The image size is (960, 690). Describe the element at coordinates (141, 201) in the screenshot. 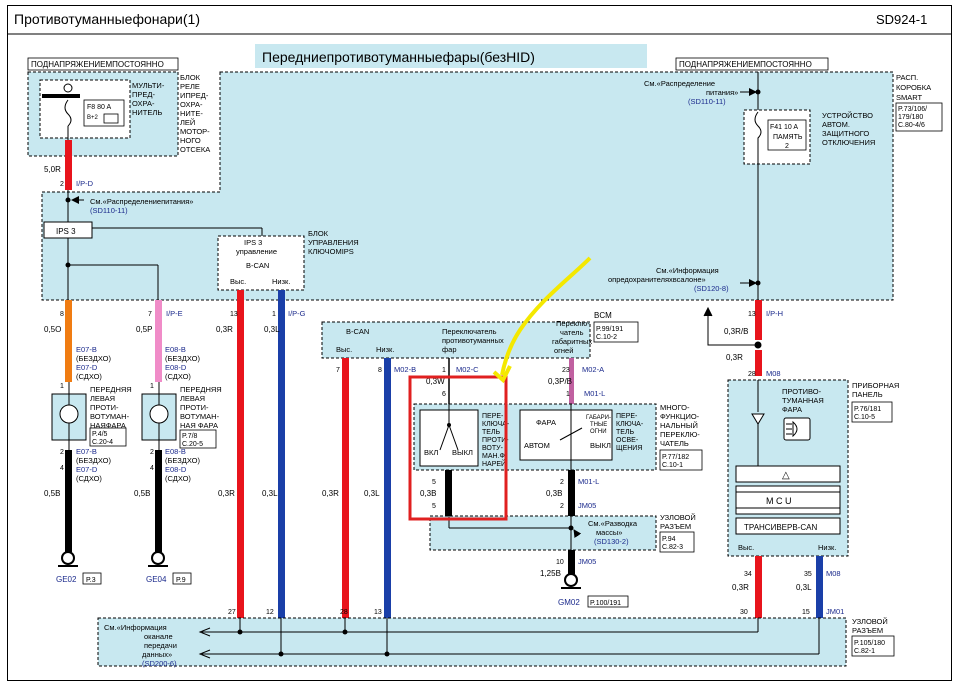

I see `svg-text: См.«Распределениепитания»` at that location.